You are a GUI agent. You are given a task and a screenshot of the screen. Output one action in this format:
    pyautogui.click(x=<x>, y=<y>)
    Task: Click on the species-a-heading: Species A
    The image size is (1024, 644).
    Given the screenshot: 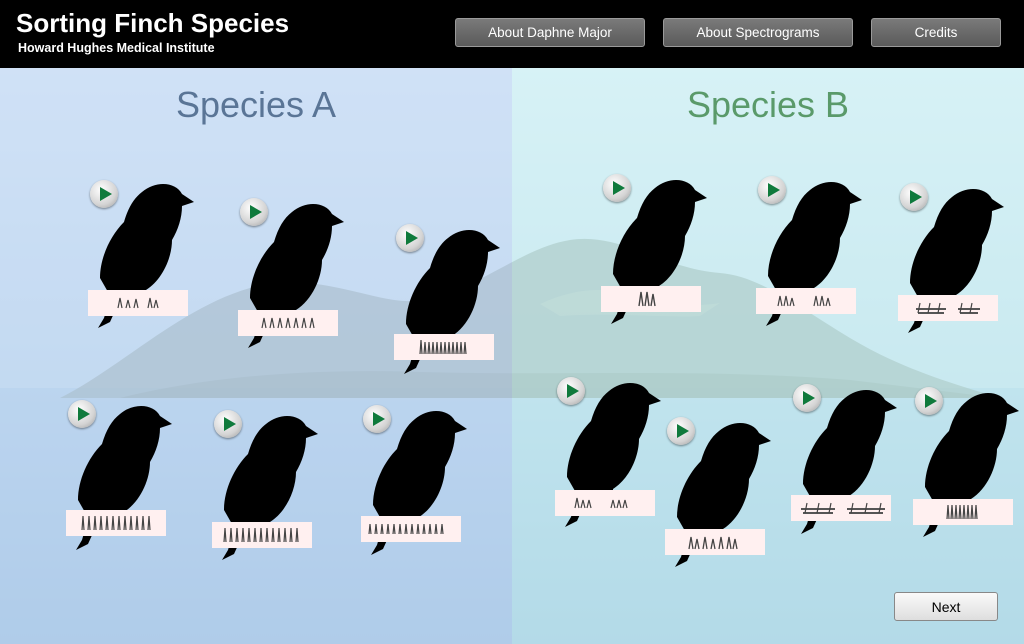 What is the action you would take?
    pyautogui.click(x=256, y=104)
    